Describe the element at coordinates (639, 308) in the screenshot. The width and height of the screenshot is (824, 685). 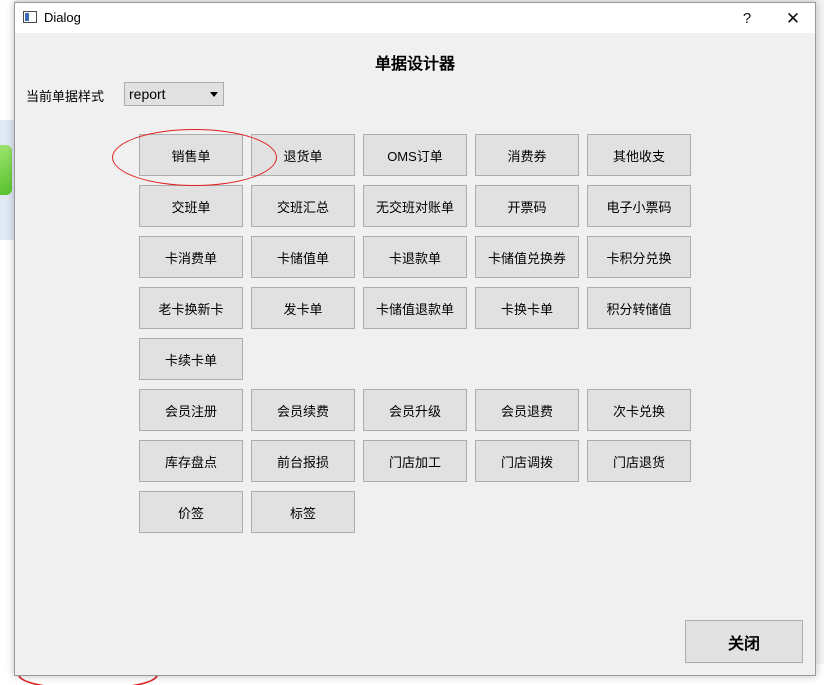
I see `button-points-to-balance: 积分转储值` at that location.